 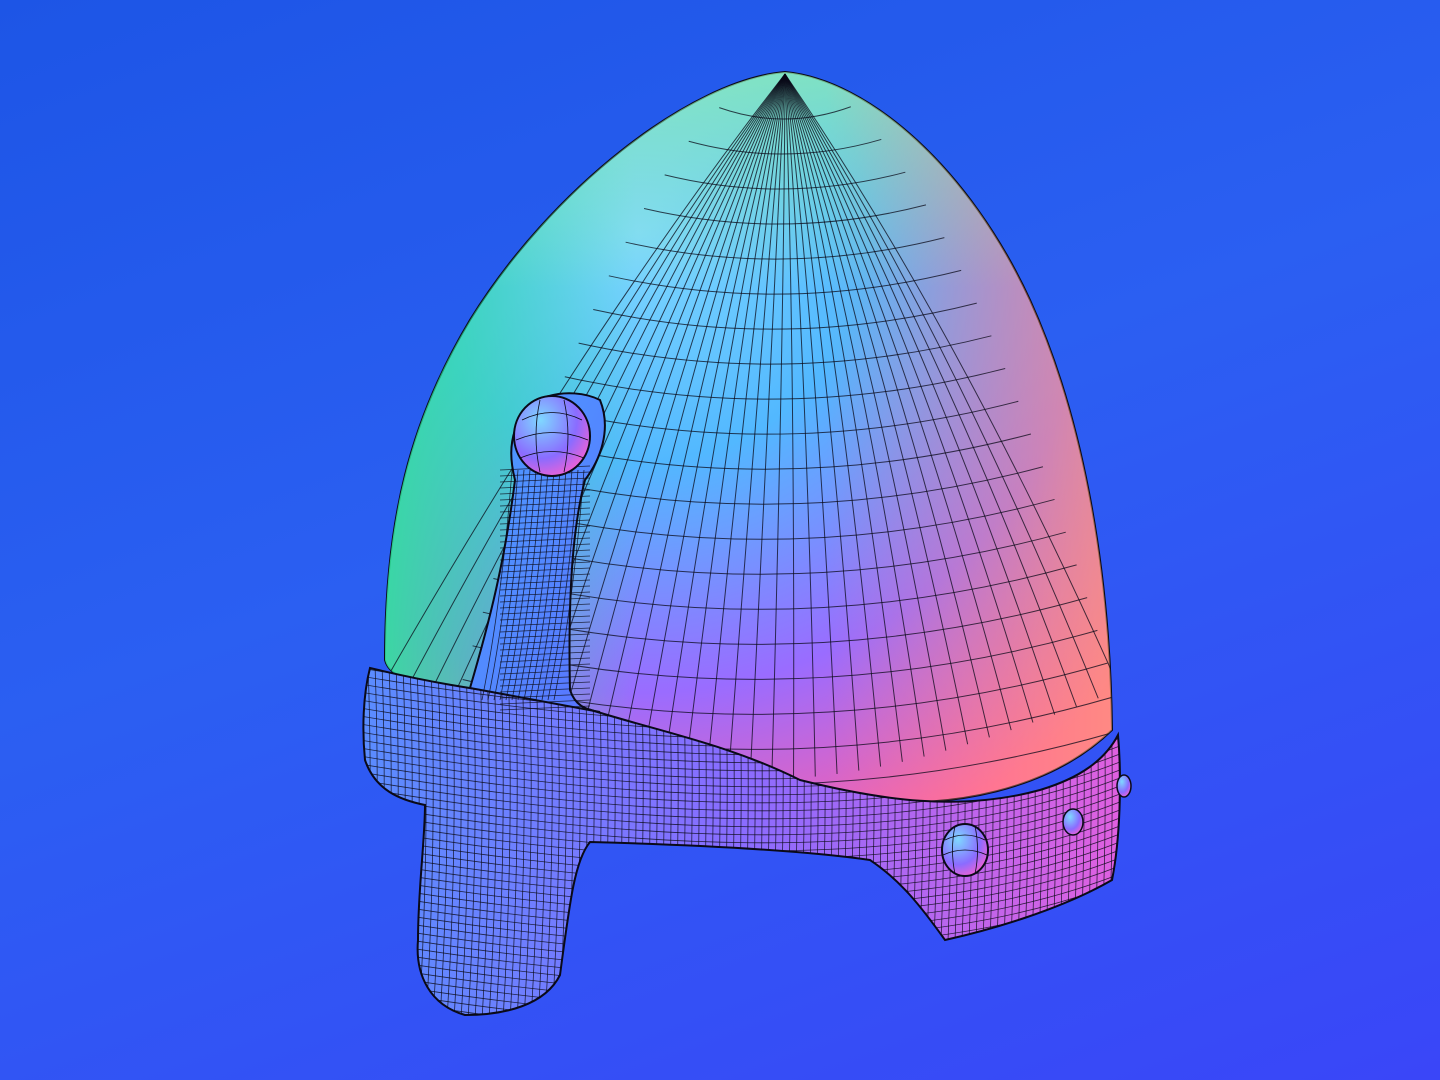 What do you see at coordinates (552, 436) in the screenshot?
I see `rivet-top` at bounding box center [552, 436].